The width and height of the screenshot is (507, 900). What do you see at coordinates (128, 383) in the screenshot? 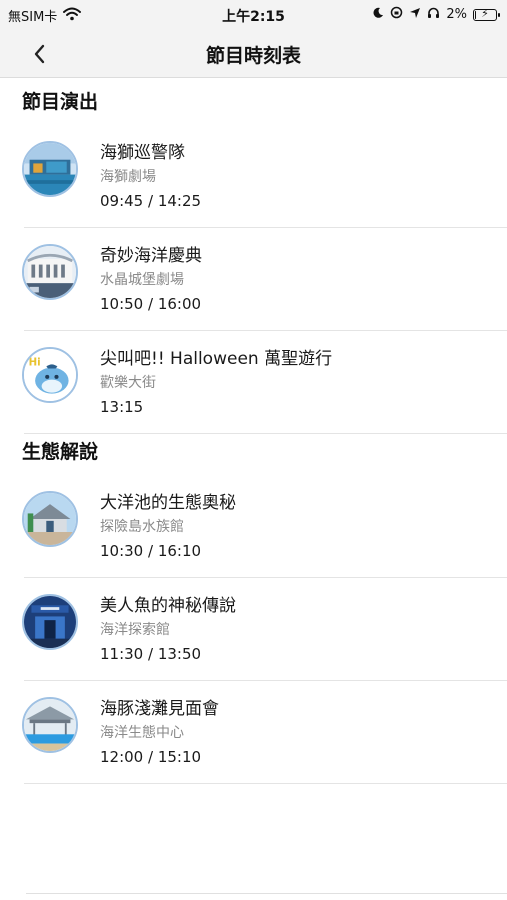
I see `item-venue: 歡樂大街` at bounding box center [128, 383].